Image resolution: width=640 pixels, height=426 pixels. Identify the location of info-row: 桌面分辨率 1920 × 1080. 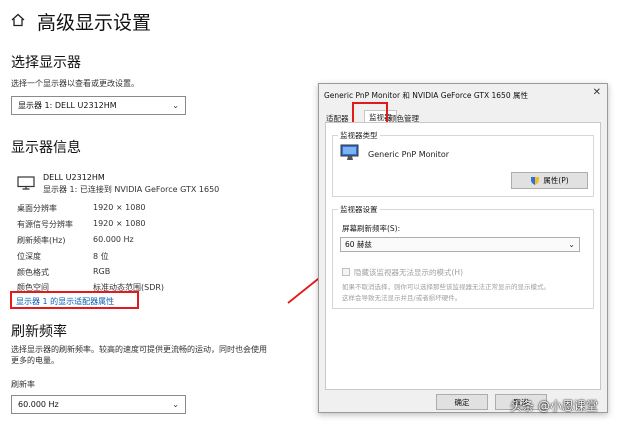
(81, 208).